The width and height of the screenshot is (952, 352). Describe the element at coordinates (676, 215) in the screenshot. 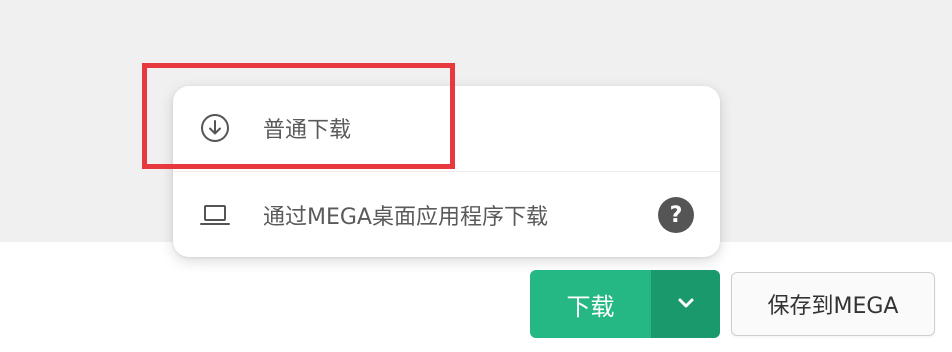

I see `help-icon: ?` at that location.